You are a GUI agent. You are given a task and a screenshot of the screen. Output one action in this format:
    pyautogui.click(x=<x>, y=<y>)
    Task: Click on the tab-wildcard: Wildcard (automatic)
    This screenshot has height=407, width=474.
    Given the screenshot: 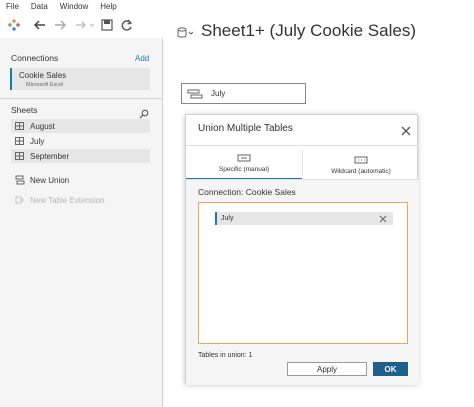 What is the action you would take?
    pyautogui.click(x=361, y=163)
    